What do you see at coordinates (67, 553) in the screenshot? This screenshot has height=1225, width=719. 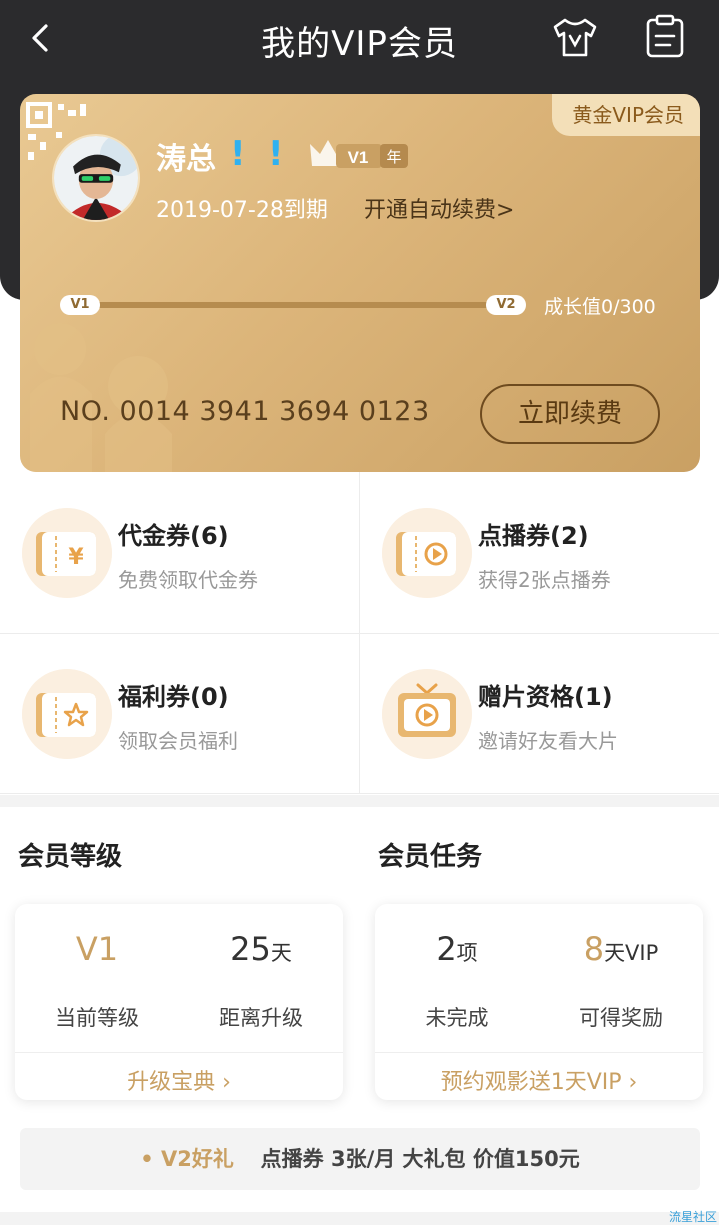 I see `yen-ticket-icon: ¥` at bounding box center [67, 553].